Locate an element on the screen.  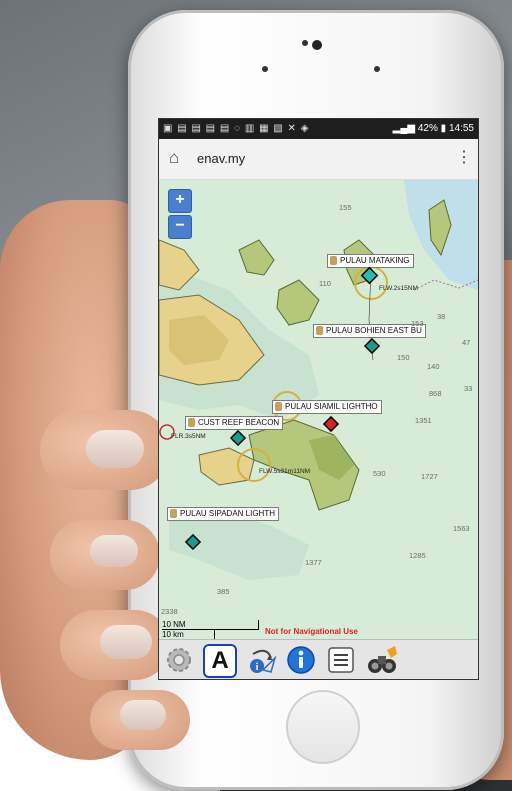
signal-icon: ▂▄▆ is located at coordinates (404, 128).